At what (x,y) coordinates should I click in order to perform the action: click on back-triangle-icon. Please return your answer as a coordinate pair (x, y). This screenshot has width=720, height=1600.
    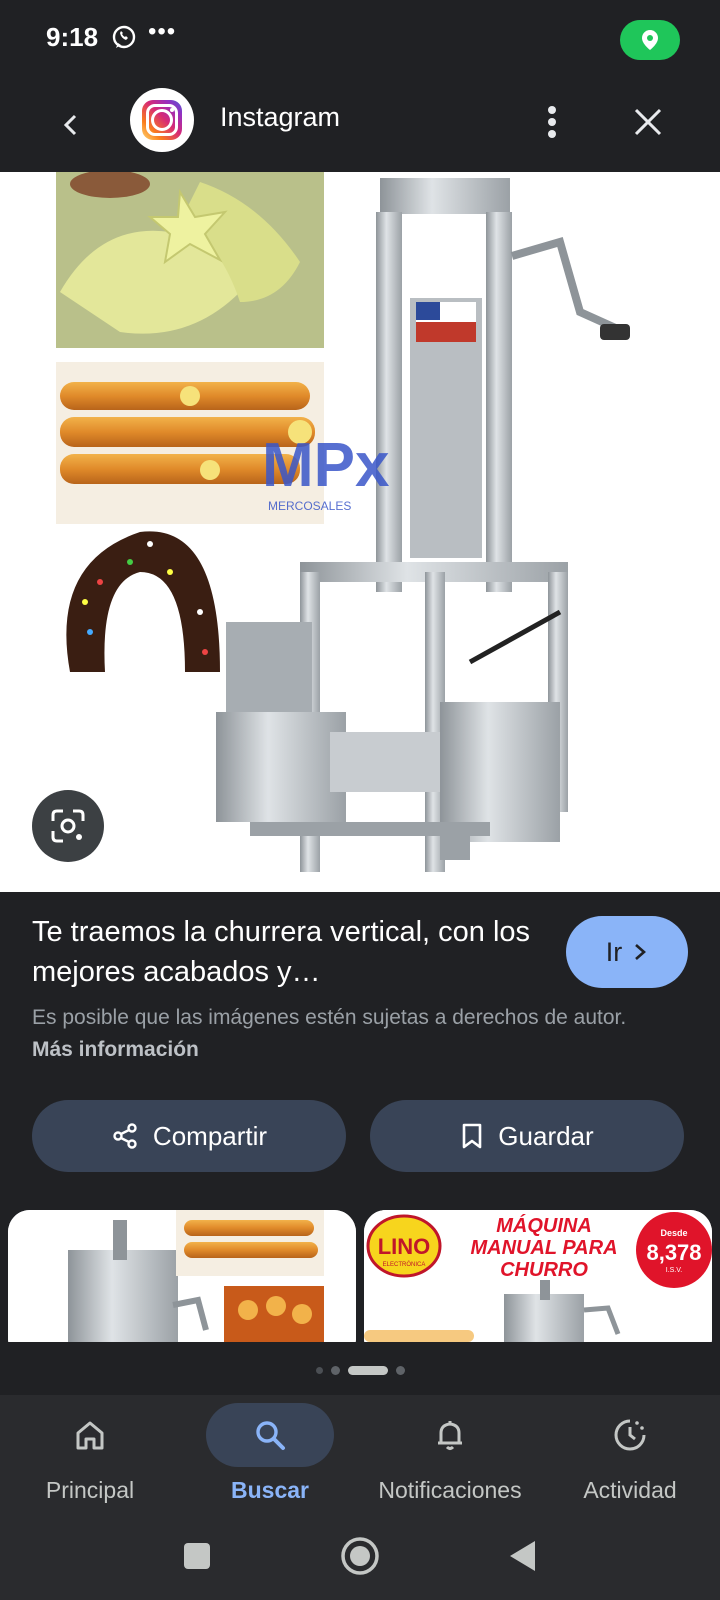
    Looking at the image, I should click on (522, 1556).